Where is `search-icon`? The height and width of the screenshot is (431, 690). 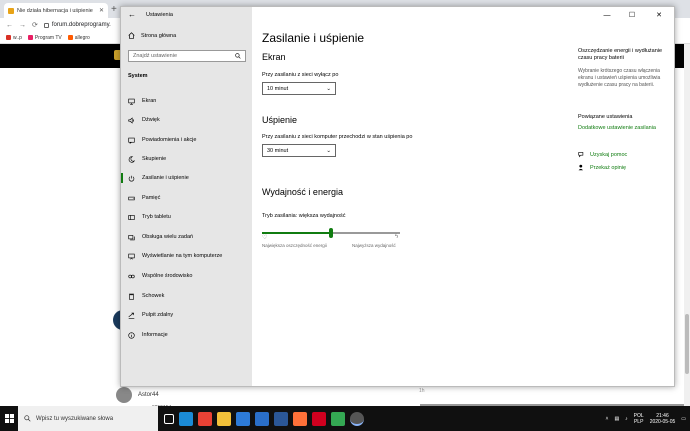
search-icon is located at coordinates (238, 56).